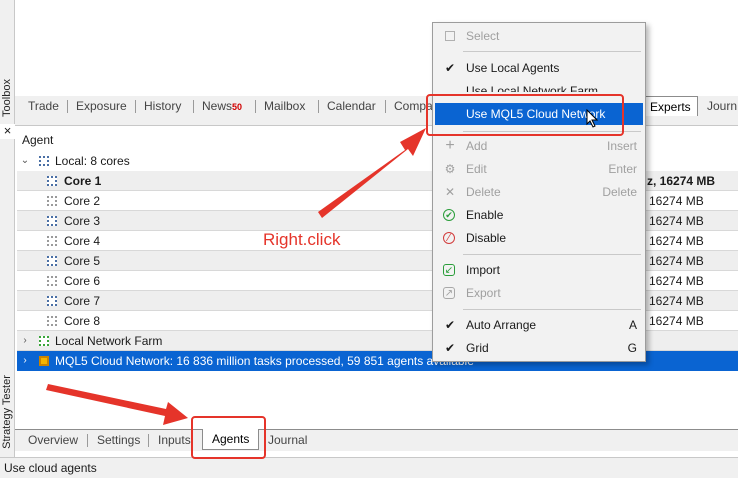 The width and height of the screenshot is (738, 478). I want to click on disable-circle-icon: ∕, so click(449, 238).